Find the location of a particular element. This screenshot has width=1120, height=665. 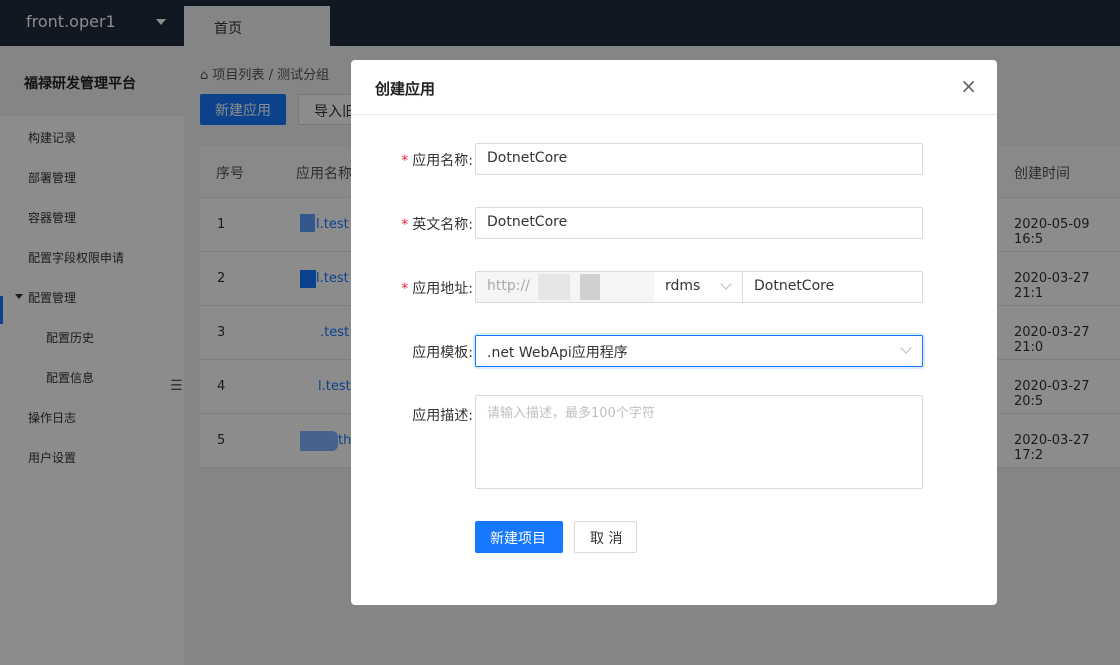

close-icon: × is located at coordinates (968, 86).